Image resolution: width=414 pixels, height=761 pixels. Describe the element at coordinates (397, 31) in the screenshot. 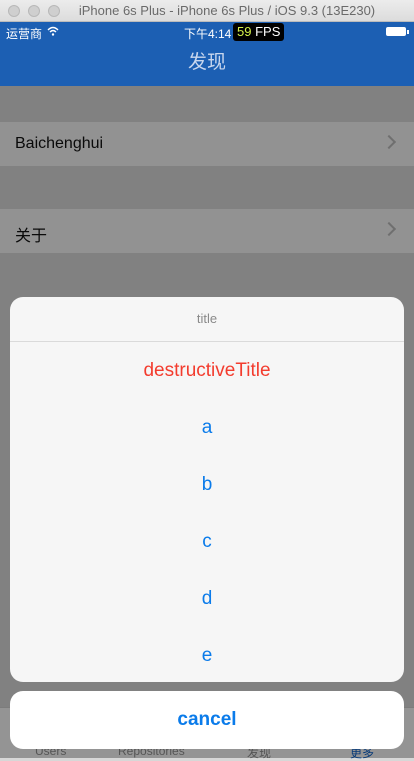

I see `battery-icon` at that location.